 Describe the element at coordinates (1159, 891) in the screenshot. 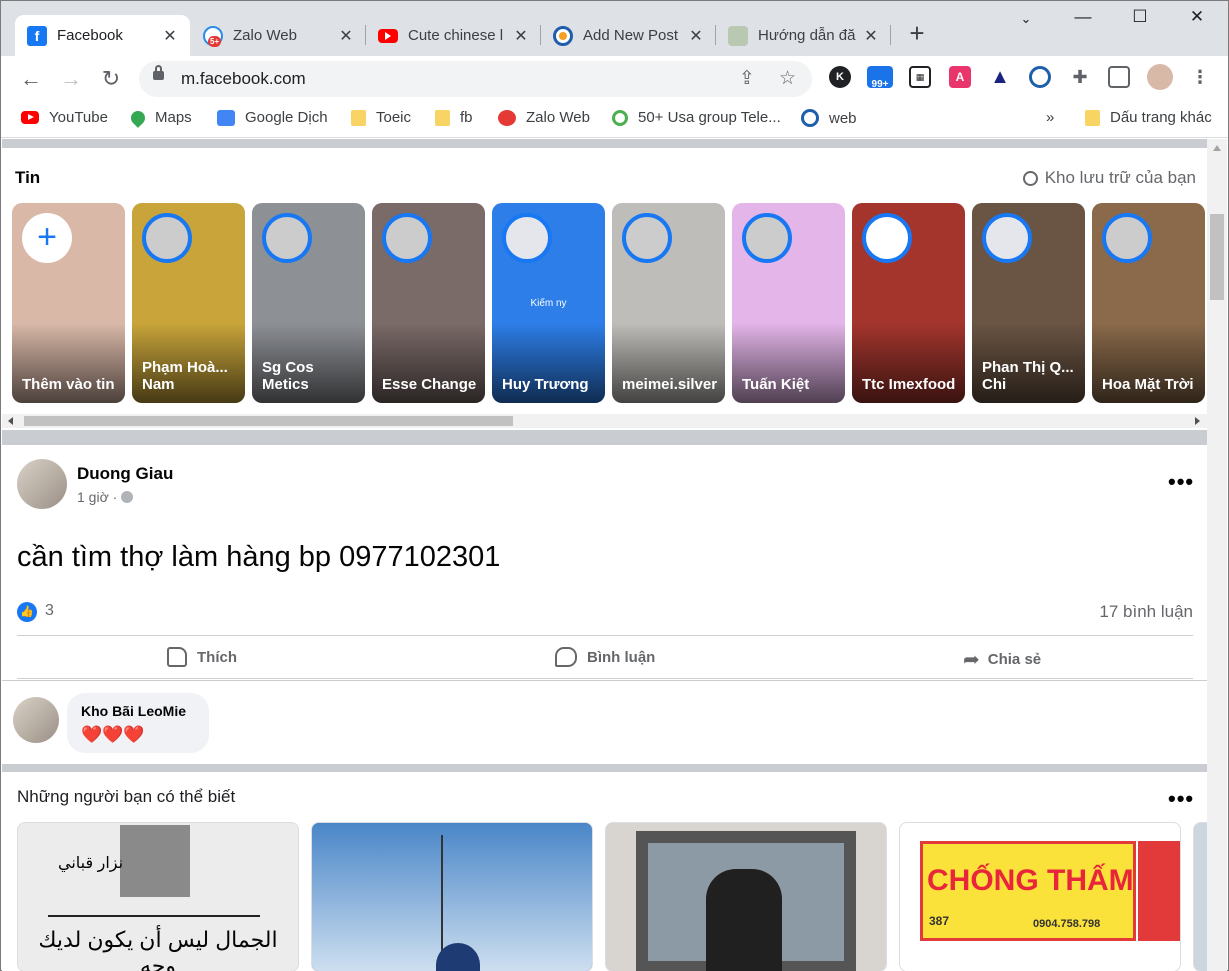

I see `sign-board-edge` at that location.